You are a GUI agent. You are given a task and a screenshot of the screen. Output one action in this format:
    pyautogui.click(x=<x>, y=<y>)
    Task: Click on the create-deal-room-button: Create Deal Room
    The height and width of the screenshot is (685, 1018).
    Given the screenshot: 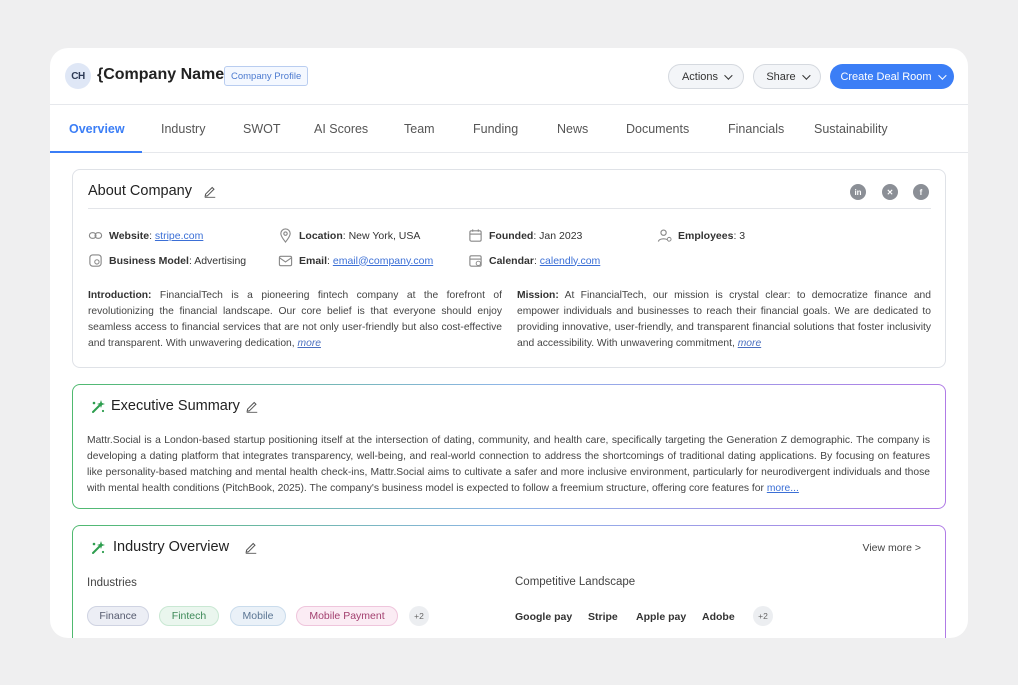 What is the action you would take?
    pyautogui.click(x=892, y=76)
    